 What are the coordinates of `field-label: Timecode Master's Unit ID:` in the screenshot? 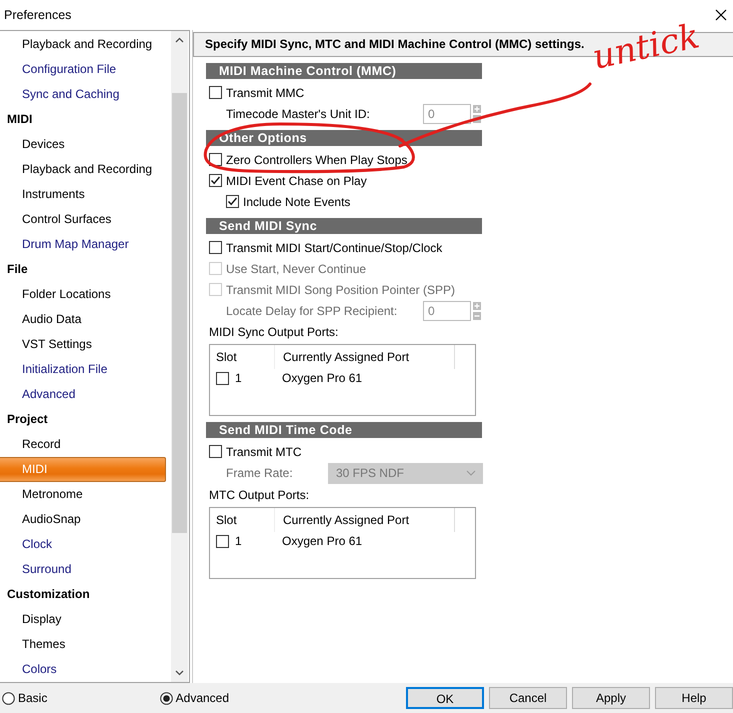 It's located at (298, 114).